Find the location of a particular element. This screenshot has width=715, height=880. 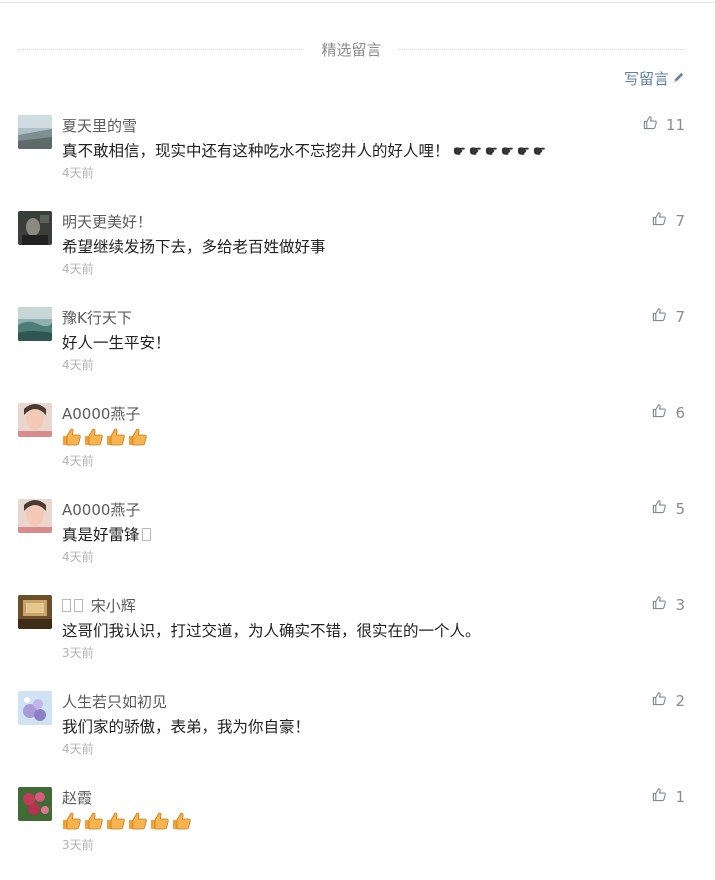

comment-nickname: 人生若只如初见 is located at coordinates (115, 702).